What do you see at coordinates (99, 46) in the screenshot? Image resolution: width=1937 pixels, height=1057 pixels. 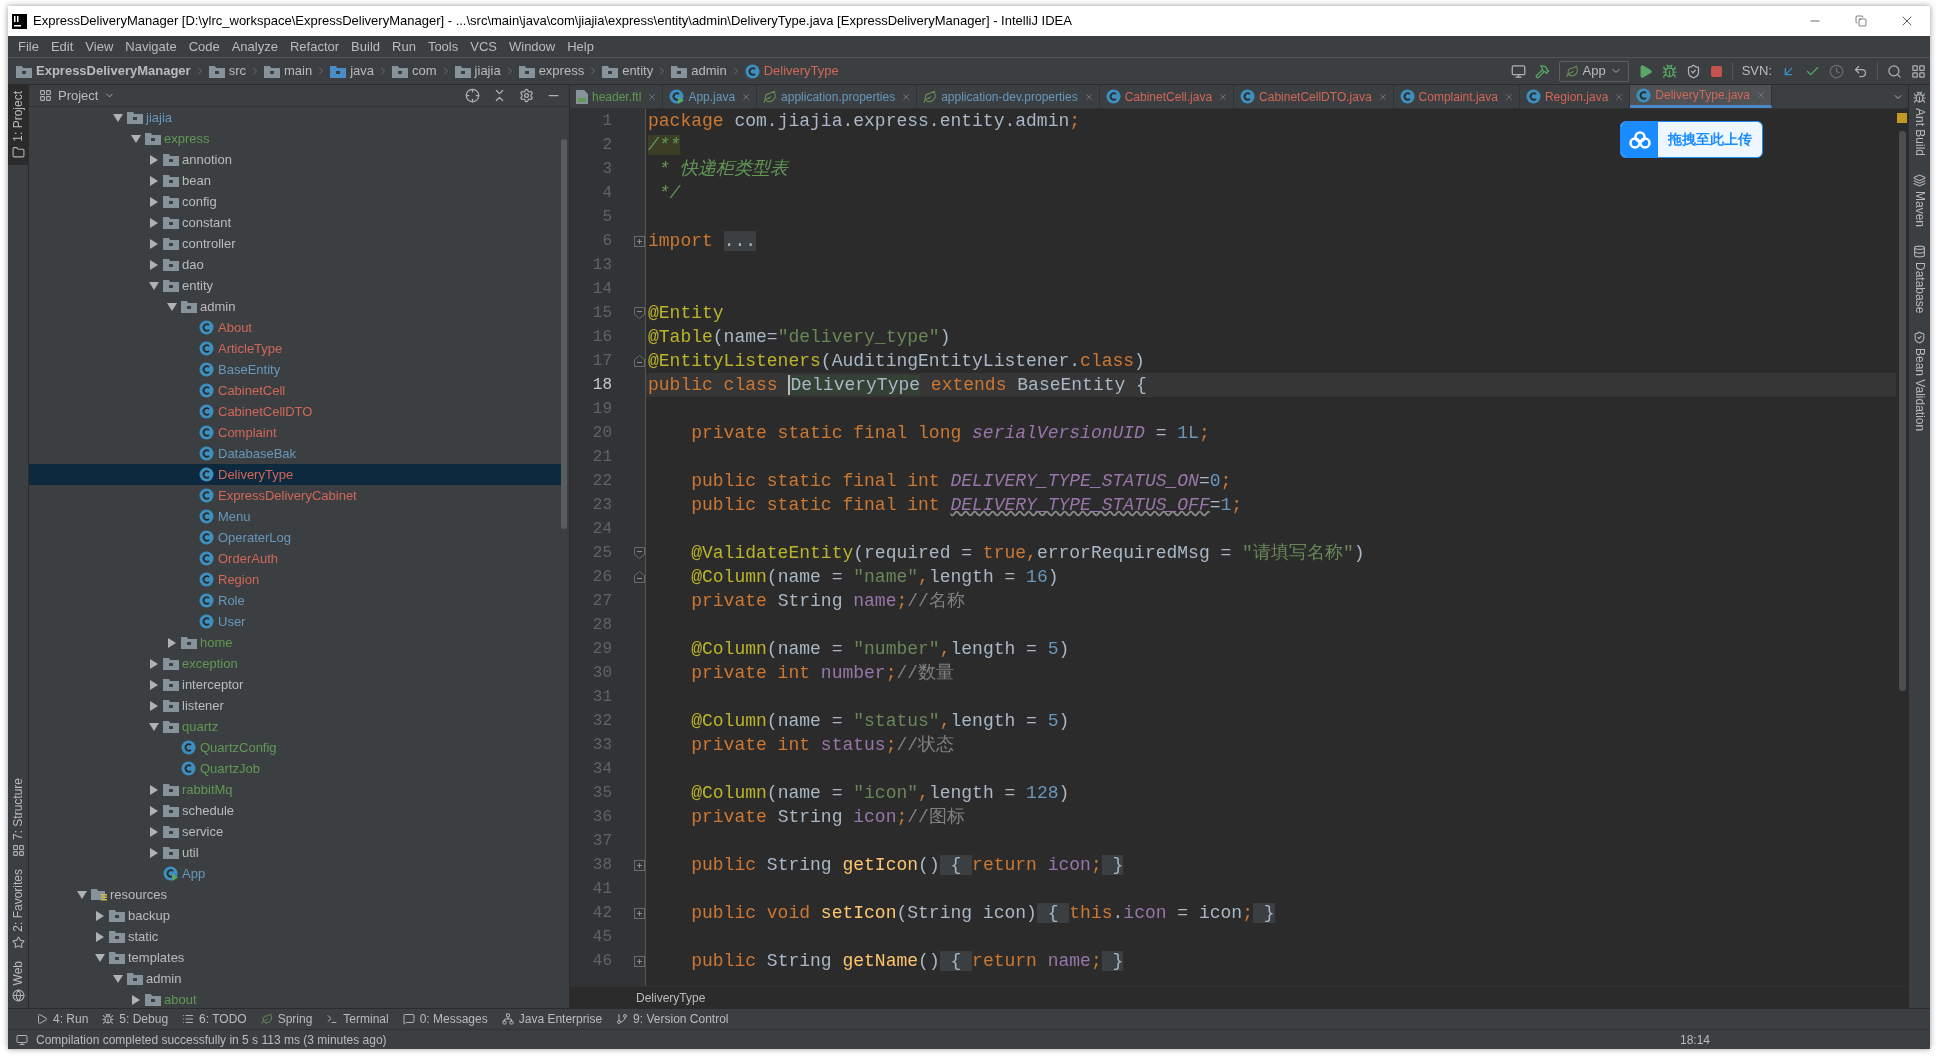 I see `menubar-entry: View` at bounding box center [99, 46].